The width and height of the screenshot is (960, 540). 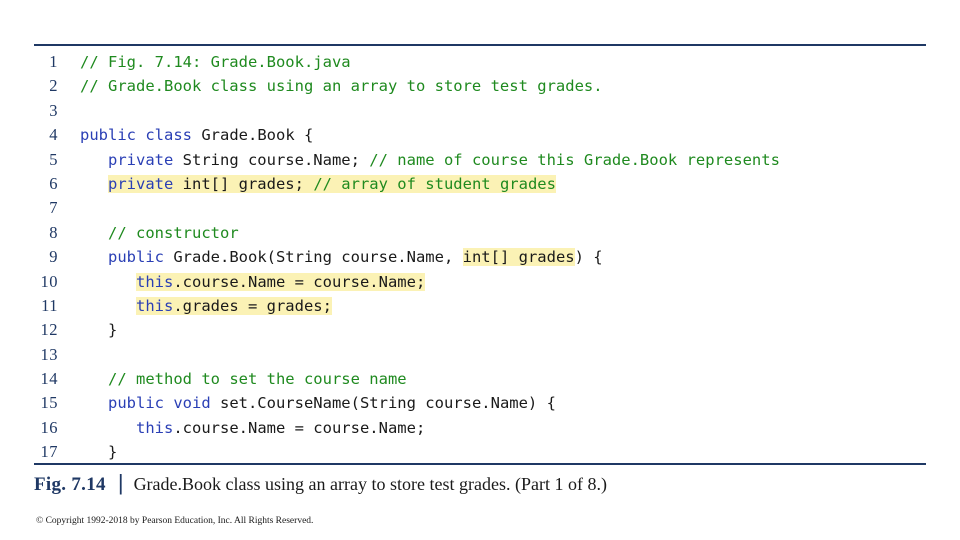 I want to click on code-line: 12 }, so click(x=487, y=332).